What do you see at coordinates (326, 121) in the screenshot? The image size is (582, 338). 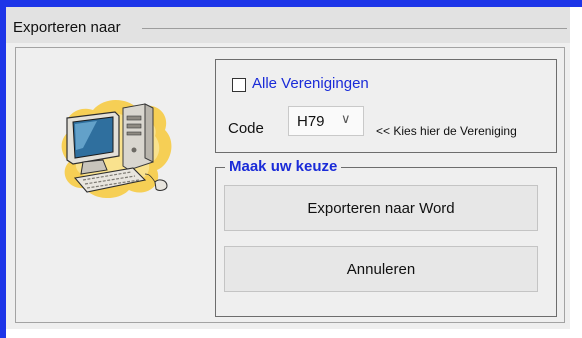 I see `code-select: H79 ∨` at bounding box center [326, 121].